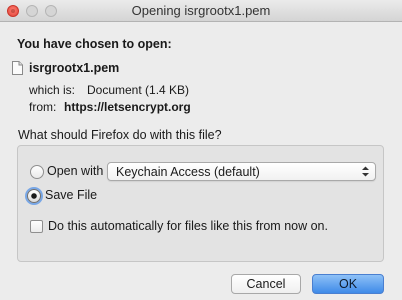 The image size is (402, 300). Describe the element at coordinates (188, 172) in the screenshot. I see `open-with-app-value: Keychain Access (default)` at that location.